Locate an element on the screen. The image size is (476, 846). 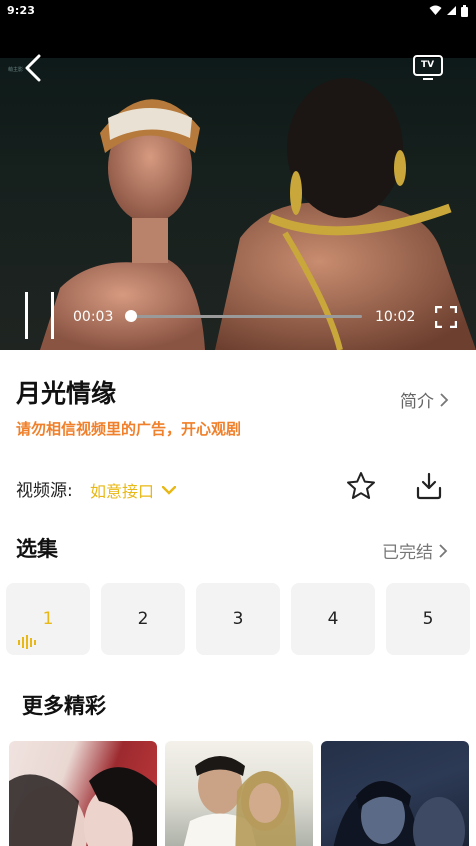
episode-number: 2 is located at coordinates (143, 619).